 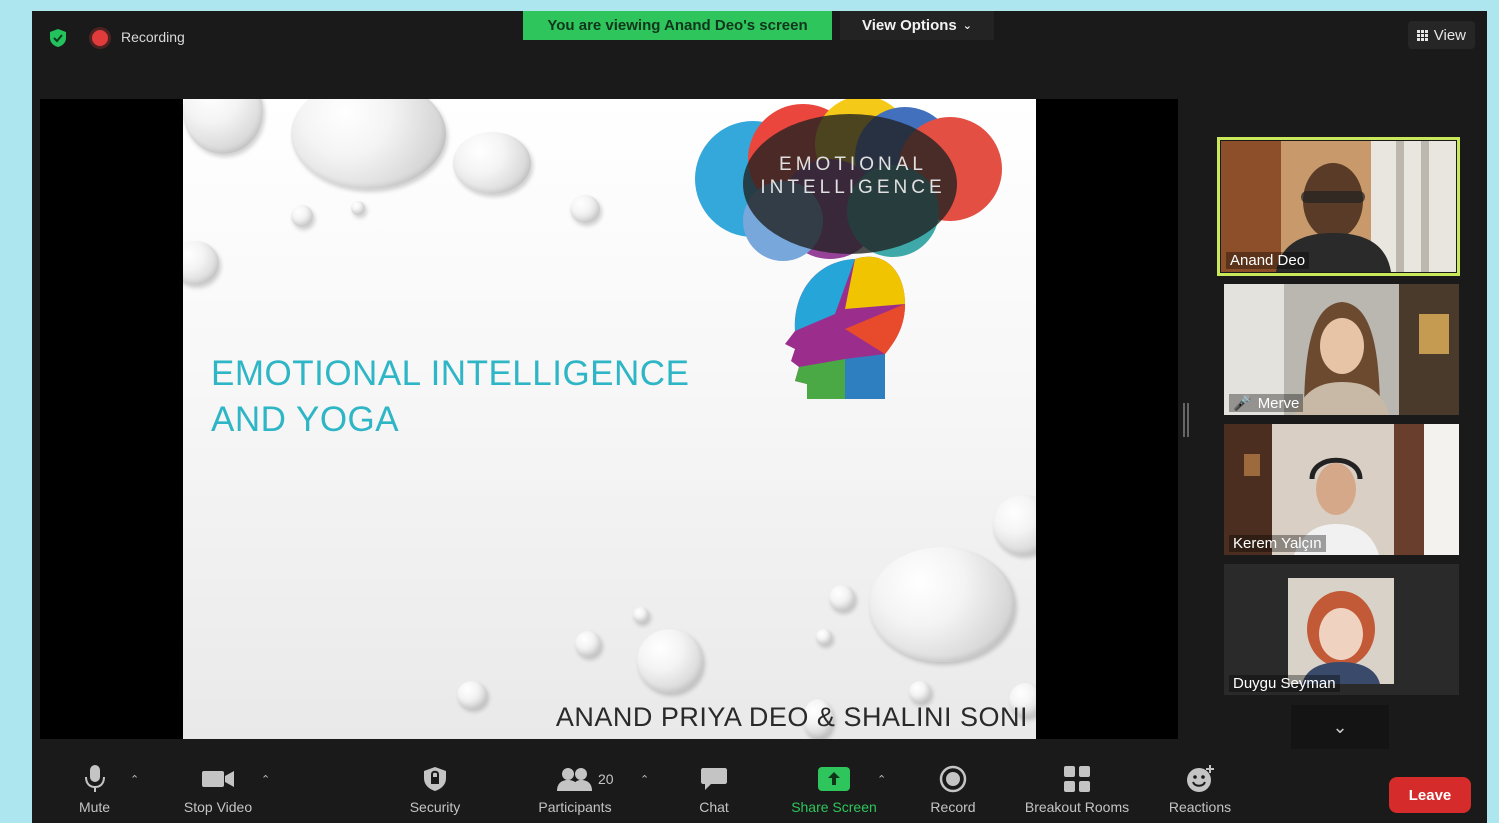 What do you see at coordinates (153, 37) in the screenshot?
I see `recording-label: Recording` at bounding box center [153, 37].